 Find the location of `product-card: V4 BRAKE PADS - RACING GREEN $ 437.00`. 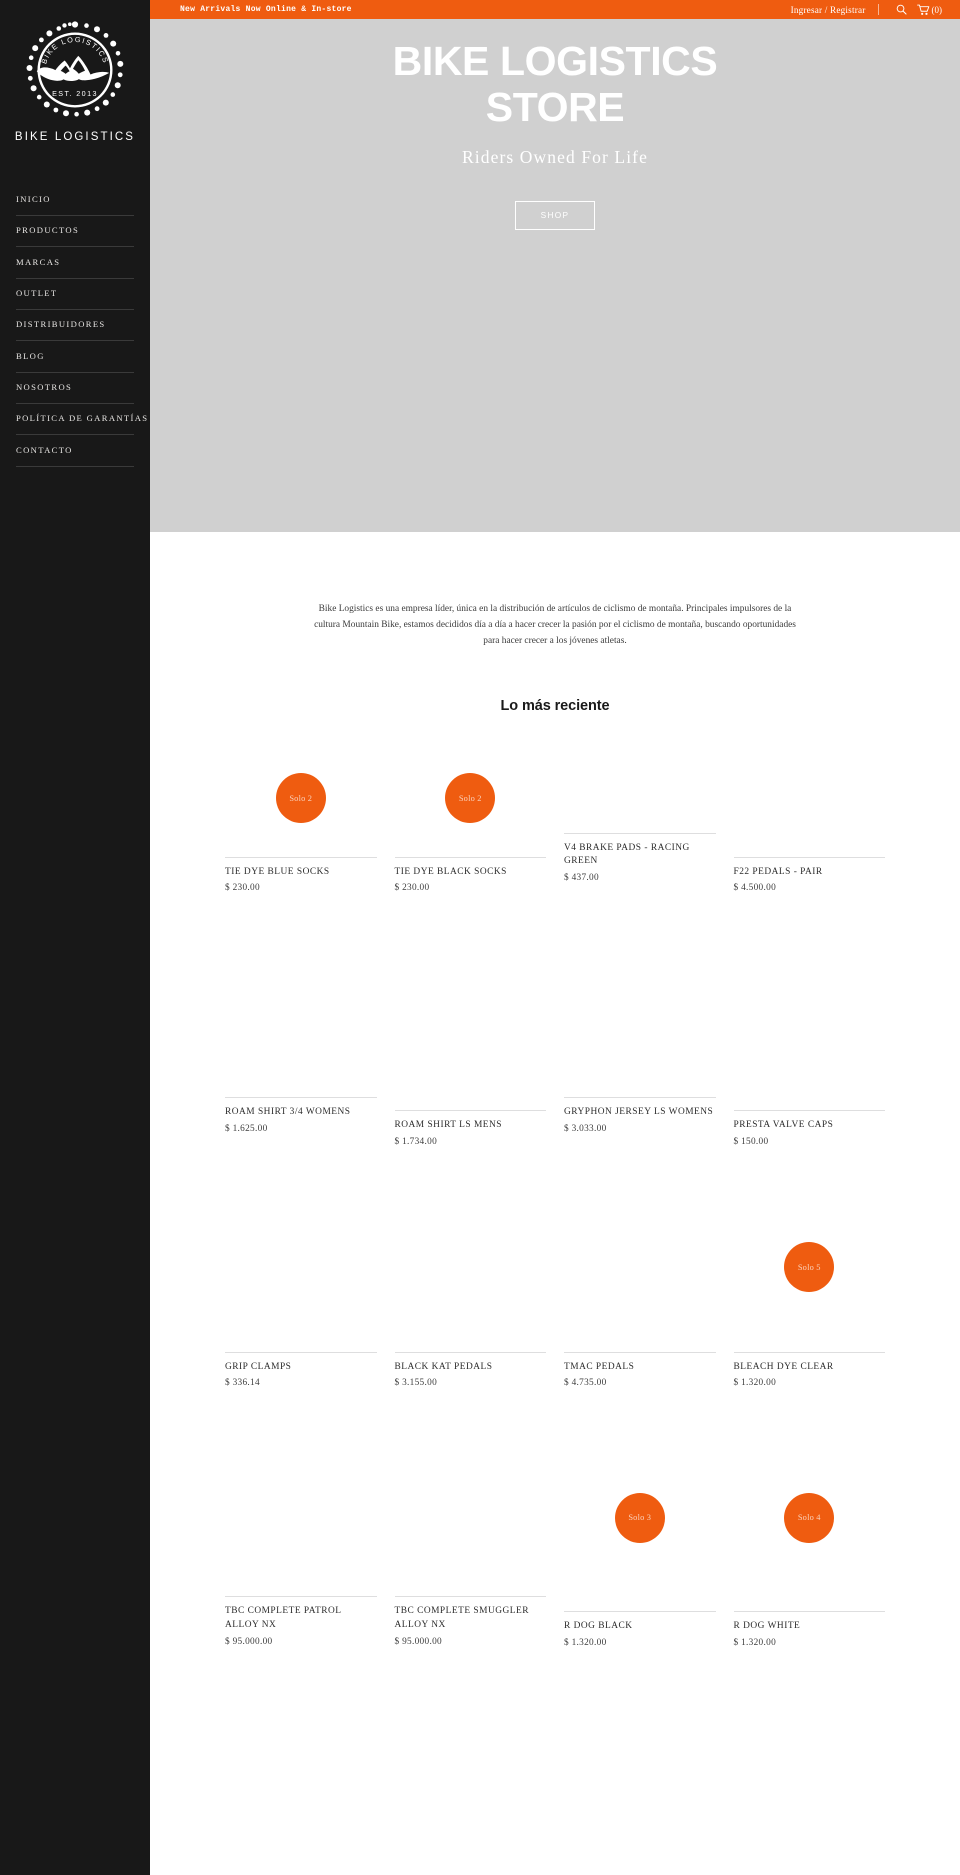

product-card: V4 BRAKE PADS - RACING GREEN $ 437.00 is located at coordinates (640, 821).